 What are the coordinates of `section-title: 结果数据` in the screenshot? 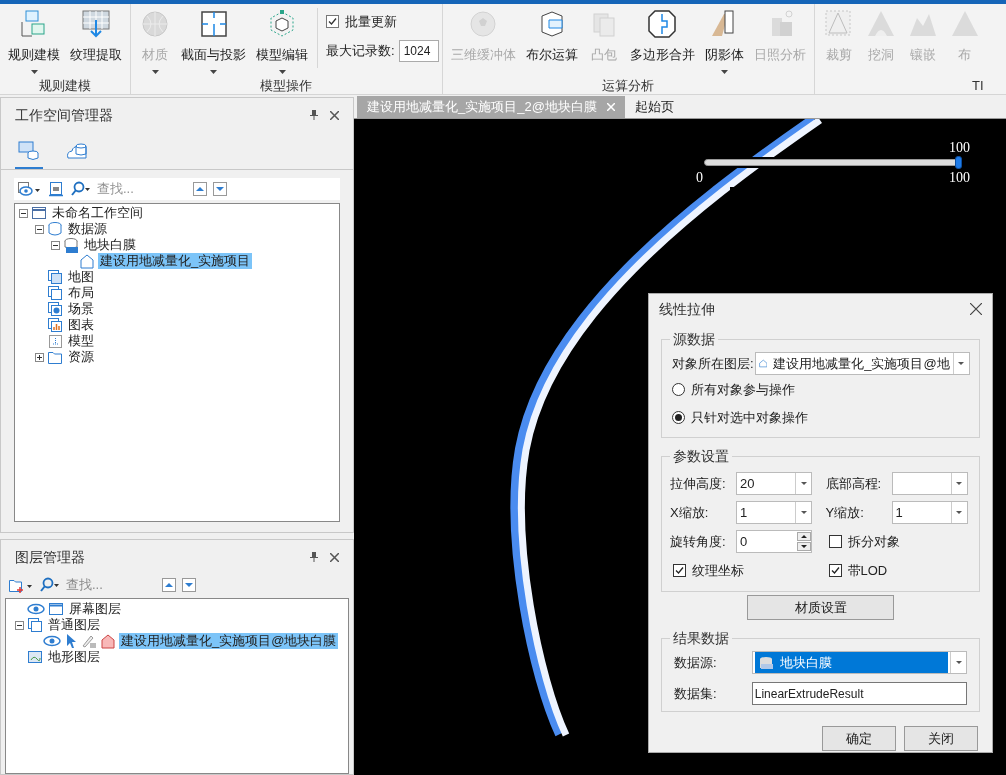 It's located at (701, 638).